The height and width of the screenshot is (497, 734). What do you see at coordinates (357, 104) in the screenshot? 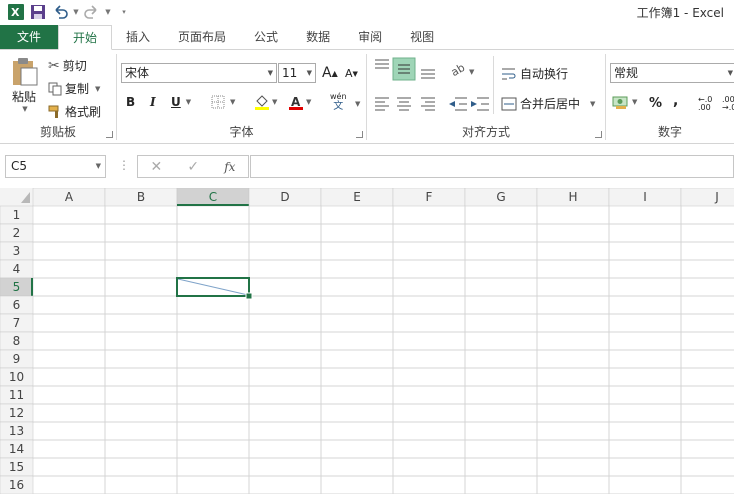
I see `phonetic-dropdown-icon: ▼` at bounding box center [357, 104].